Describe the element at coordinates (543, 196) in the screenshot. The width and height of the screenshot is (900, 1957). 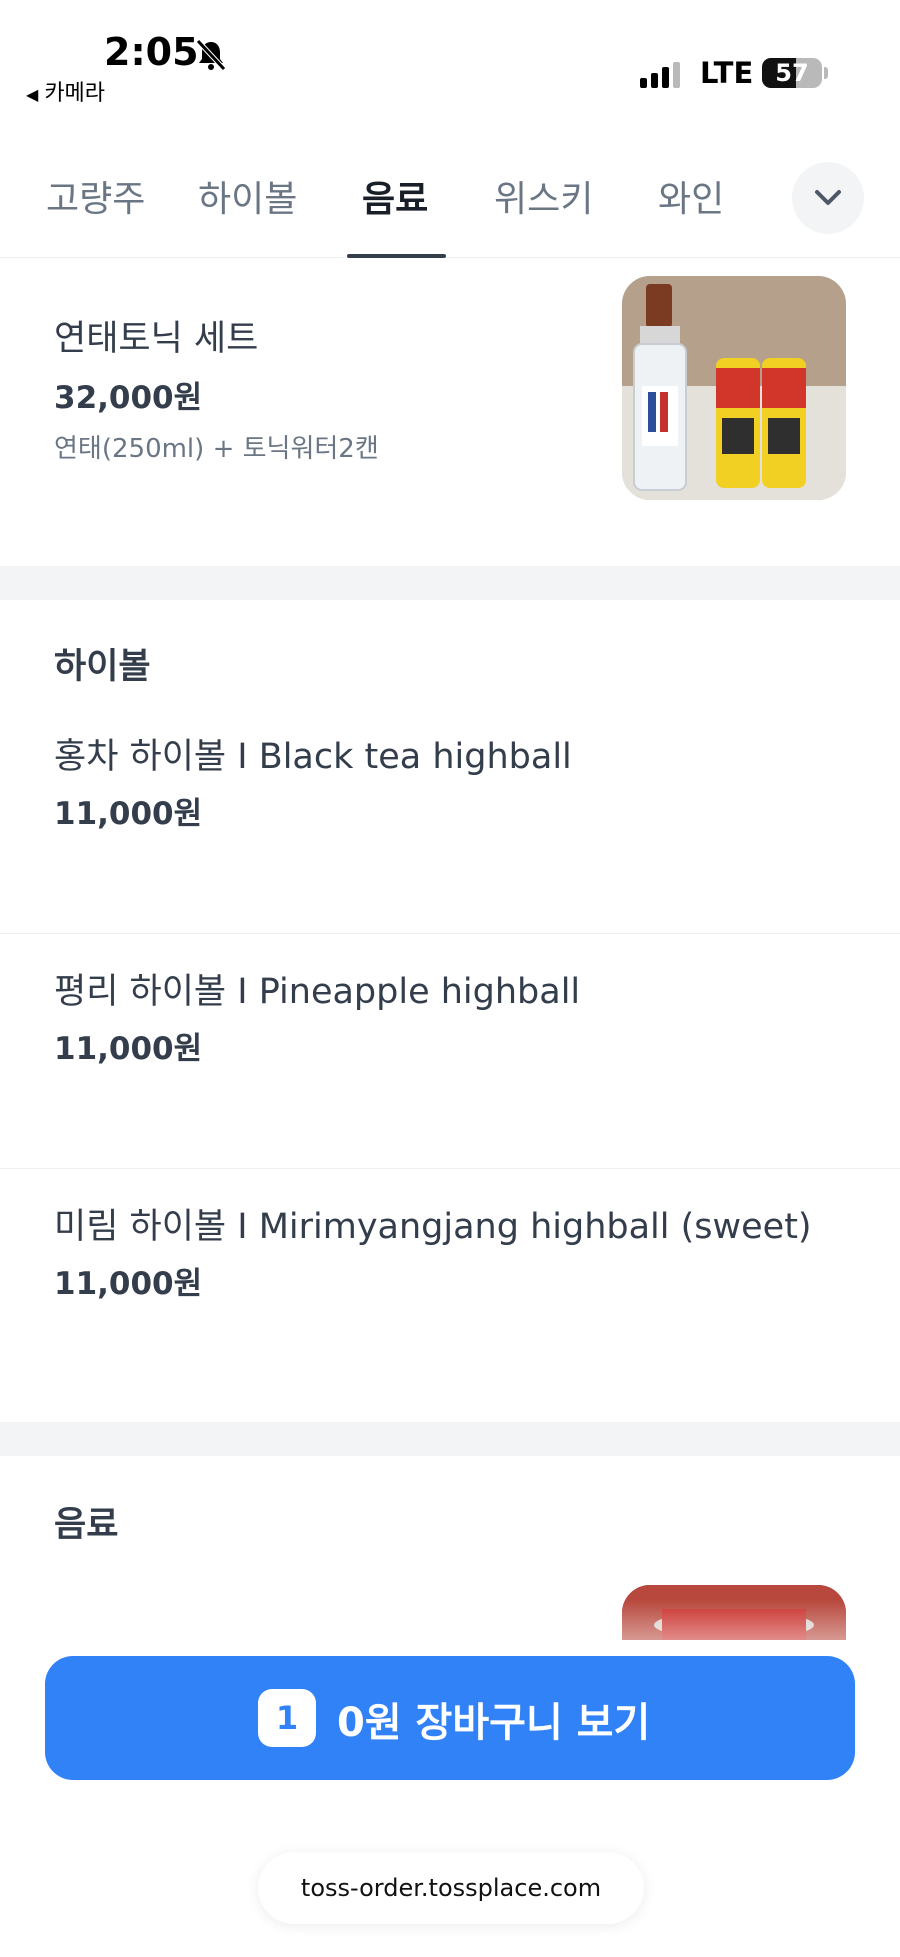
I see `tab-whisky: 위스키` at that location.